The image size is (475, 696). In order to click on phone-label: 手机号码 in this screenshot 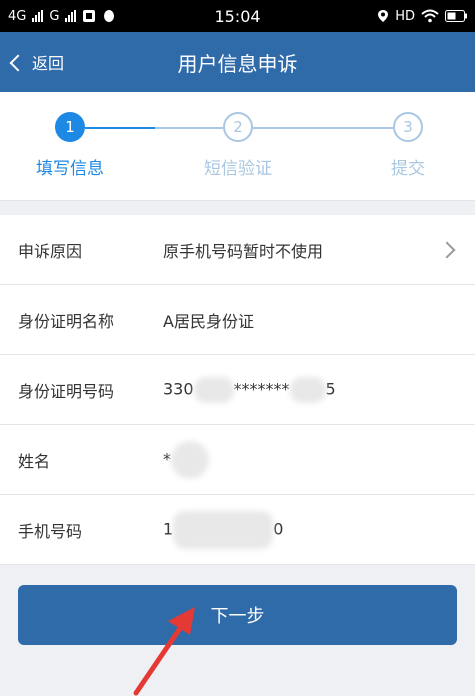, I will do `click(50, 531)`.